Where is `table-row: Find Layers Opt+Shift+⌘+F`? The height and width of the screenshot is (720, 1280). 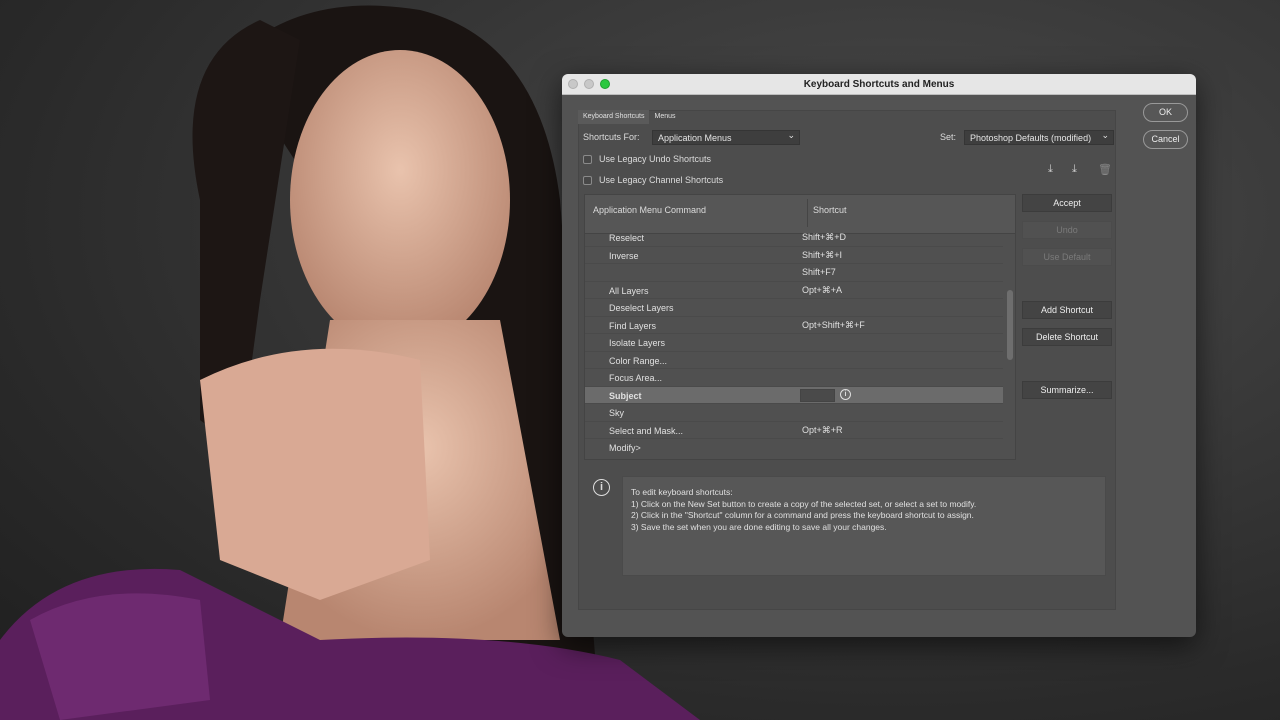 table-row: Find Layers Opt+Shift+⌘+F is located at coordinates (794, 325).